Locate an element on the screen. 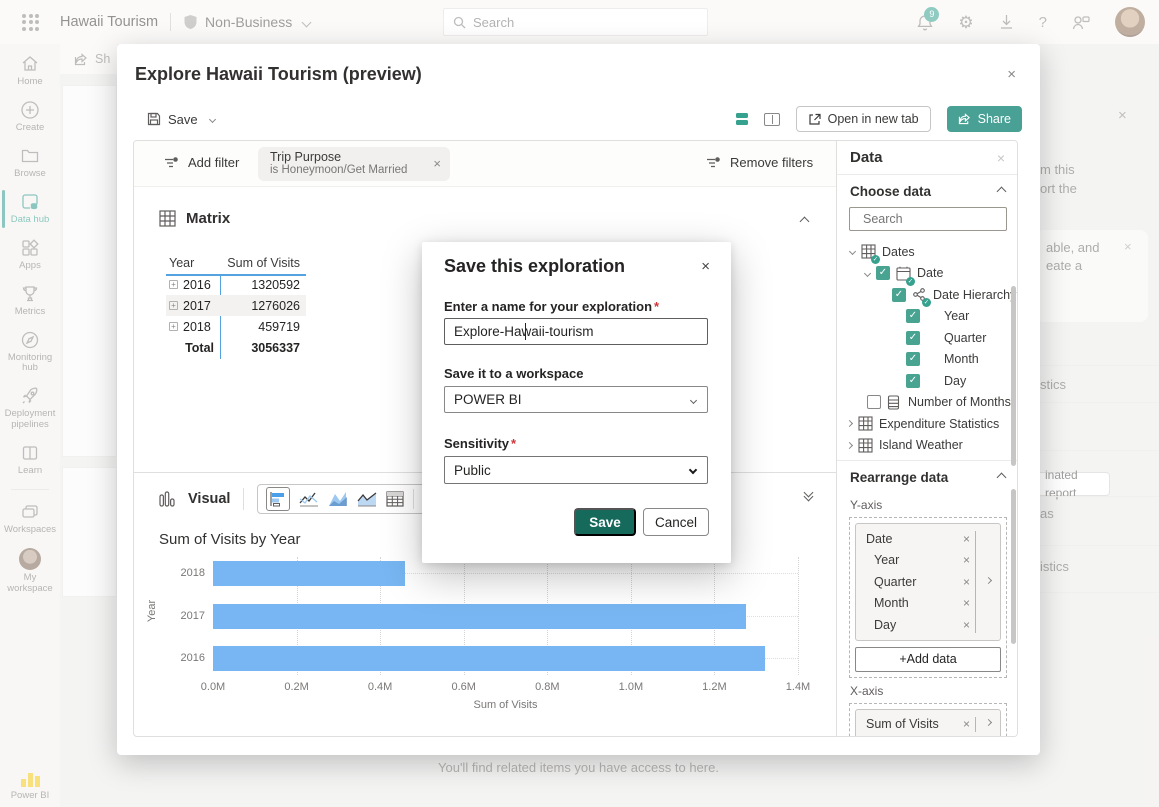  tree-item-day: Day is located at coordinates (927, 381).